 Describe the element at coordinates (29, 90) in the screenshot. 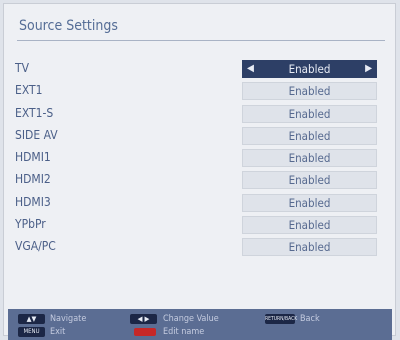

I see `row-label: EXT1` at that location.